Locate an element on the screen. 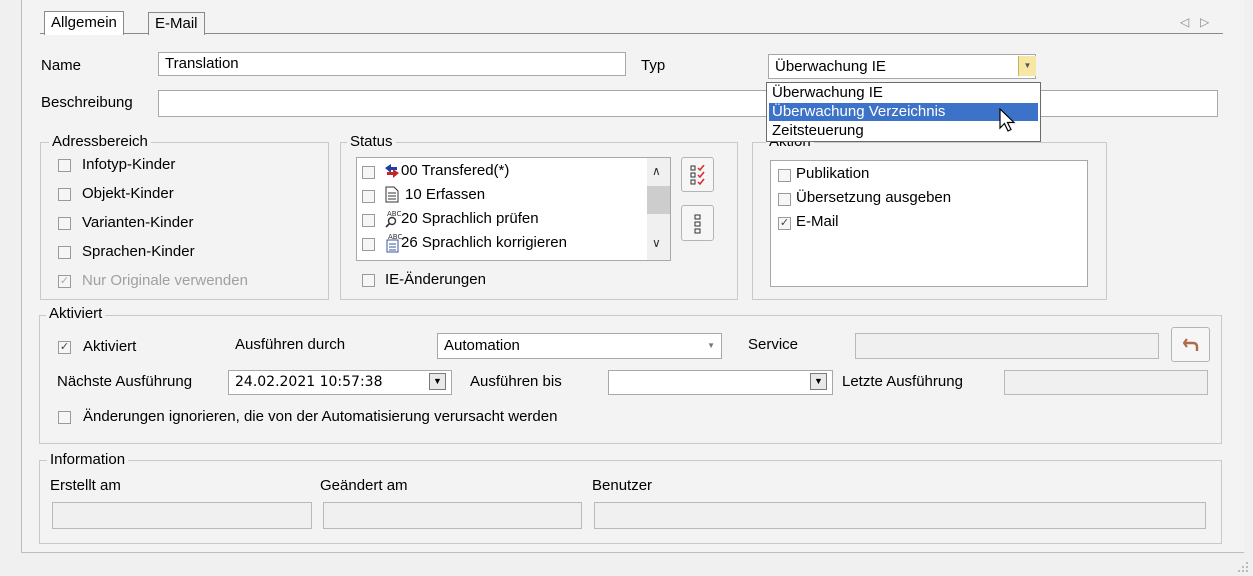 This screenshot has height=576, width=1253. name-input: Translation is located at coordinates (392, 64).